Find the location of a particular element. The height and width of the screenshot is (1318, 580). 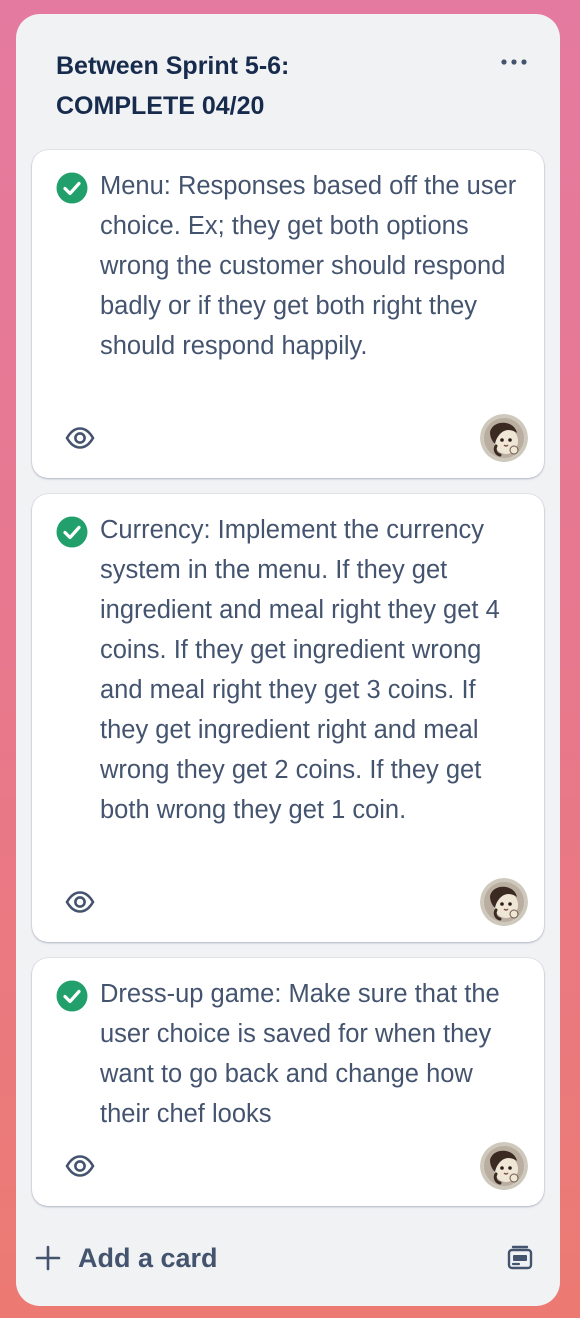

list-menu-button is located at coordinates (514, 62).